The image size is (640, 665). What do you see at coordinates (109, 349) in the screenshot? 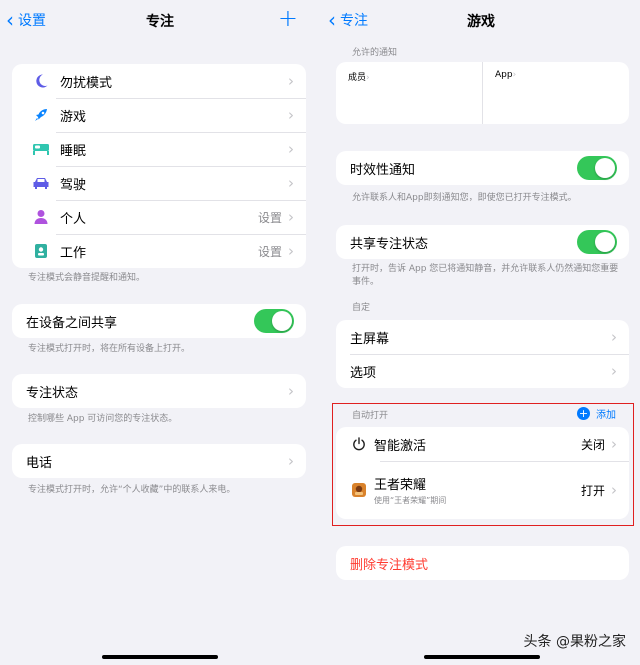
I see `share-across-devices-footnote: 专注模式打开时，将在所有设备上打开。` at bounding box center [109, 349].